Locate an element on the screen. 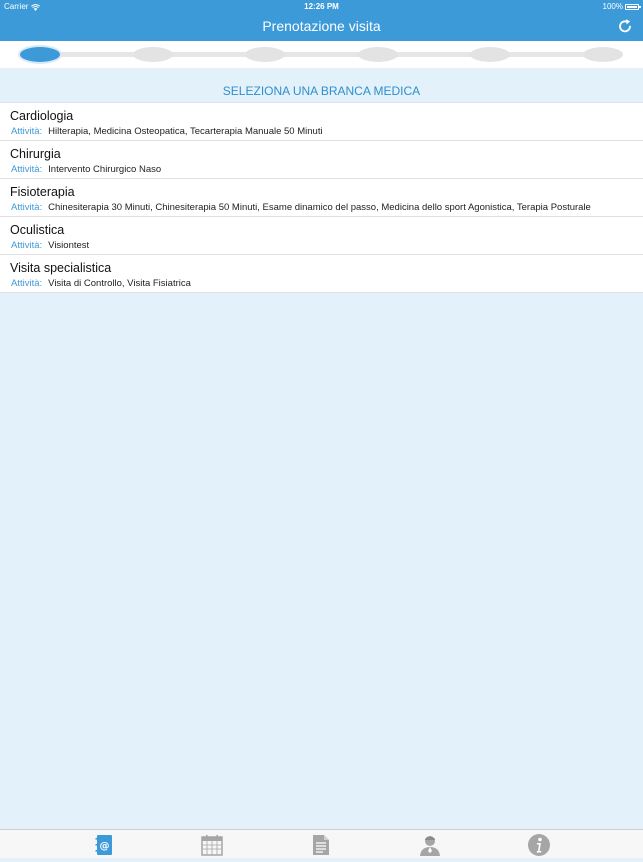  refresh-button is located at coordinates (625, 26).